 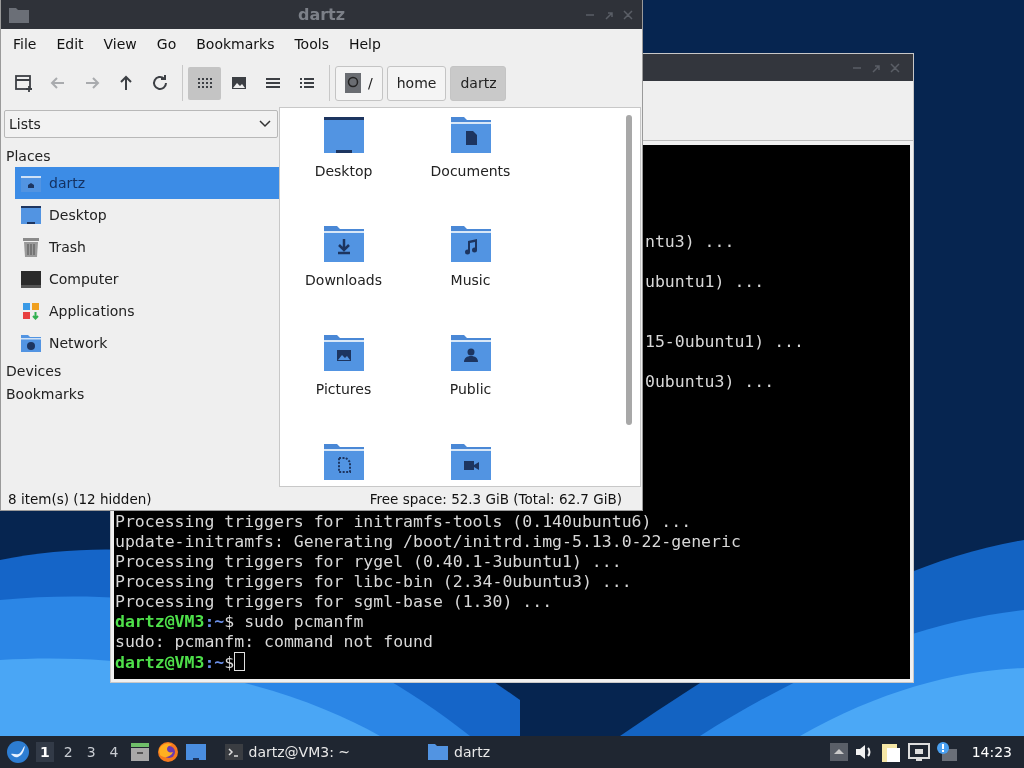 I want to click on menu-item: File, so click(x=25, y=44).